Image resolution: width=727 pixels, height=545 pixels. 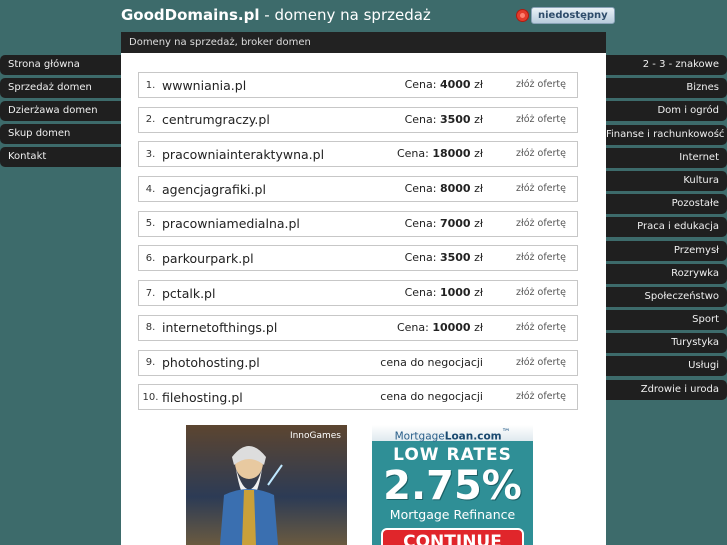 What do you see at coordinates (455, 258) in the screenshot?
I see `price-value: 3500` at bounding box center [455, 258].